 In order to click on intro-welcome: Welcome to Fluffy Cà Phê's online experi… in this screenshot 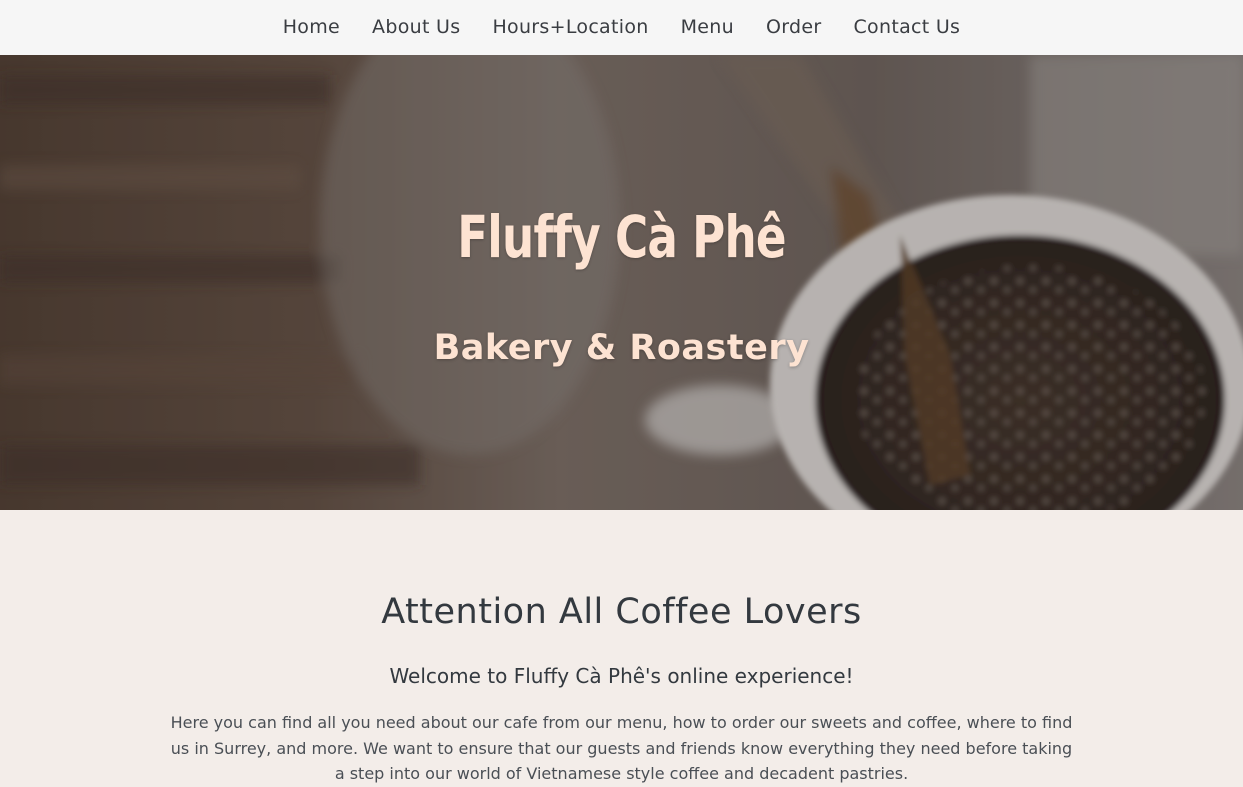, I will do `click(621, 676)`.